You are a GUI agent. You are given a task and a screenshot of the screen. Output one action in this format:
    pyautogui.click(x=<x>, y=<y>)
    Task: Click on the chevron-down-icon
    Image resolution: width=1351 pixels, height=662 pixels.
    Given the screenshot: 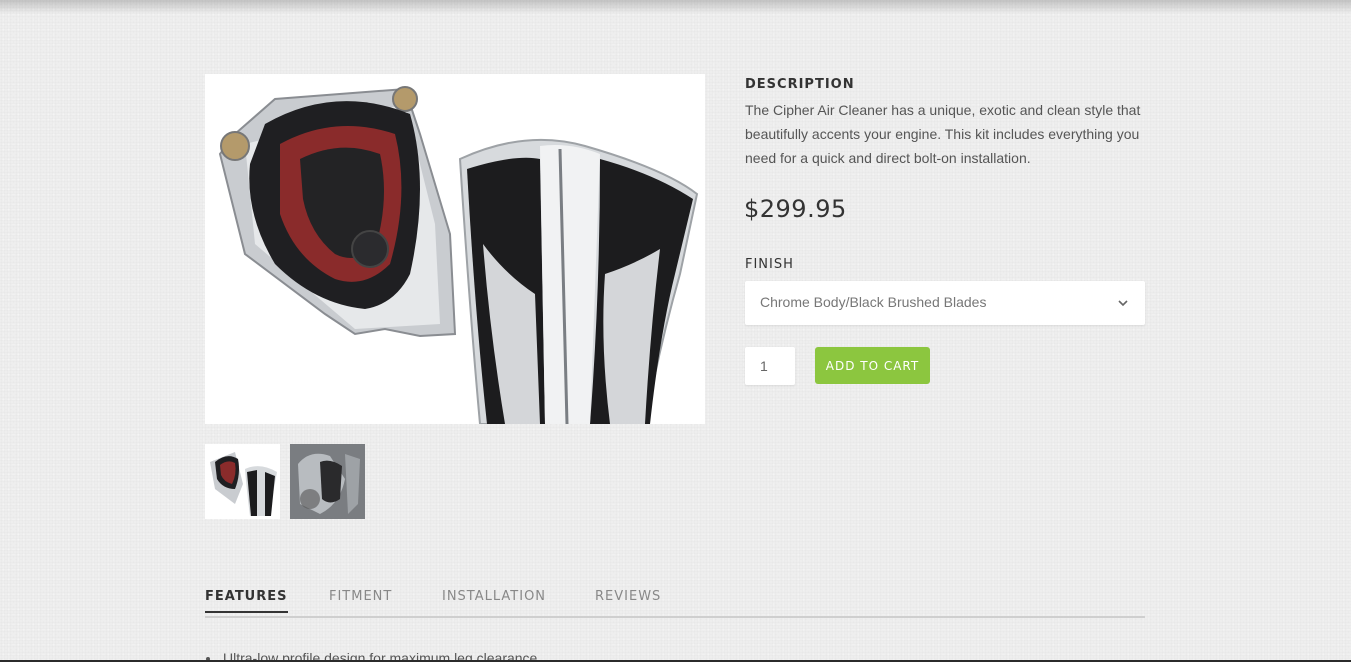 What is the action you would take?
    pyautogui.click(x=1123, y=302)
    